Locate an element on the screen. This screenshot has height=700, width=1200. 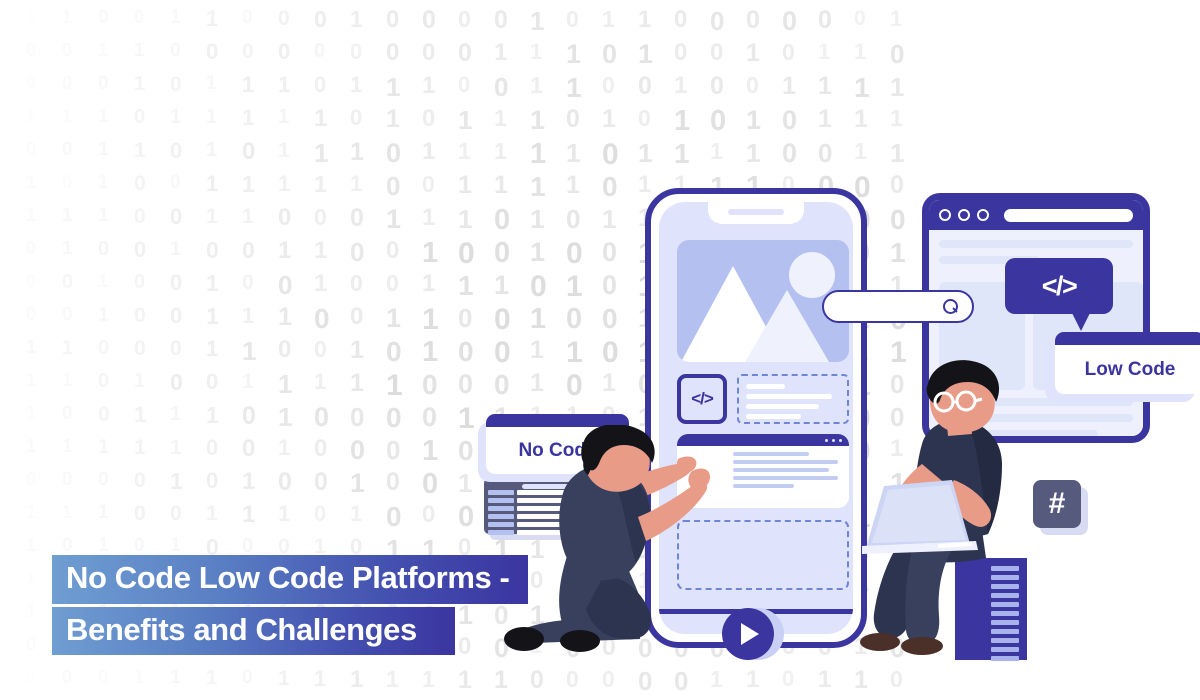
play-button is located at coordinates (748, 634).